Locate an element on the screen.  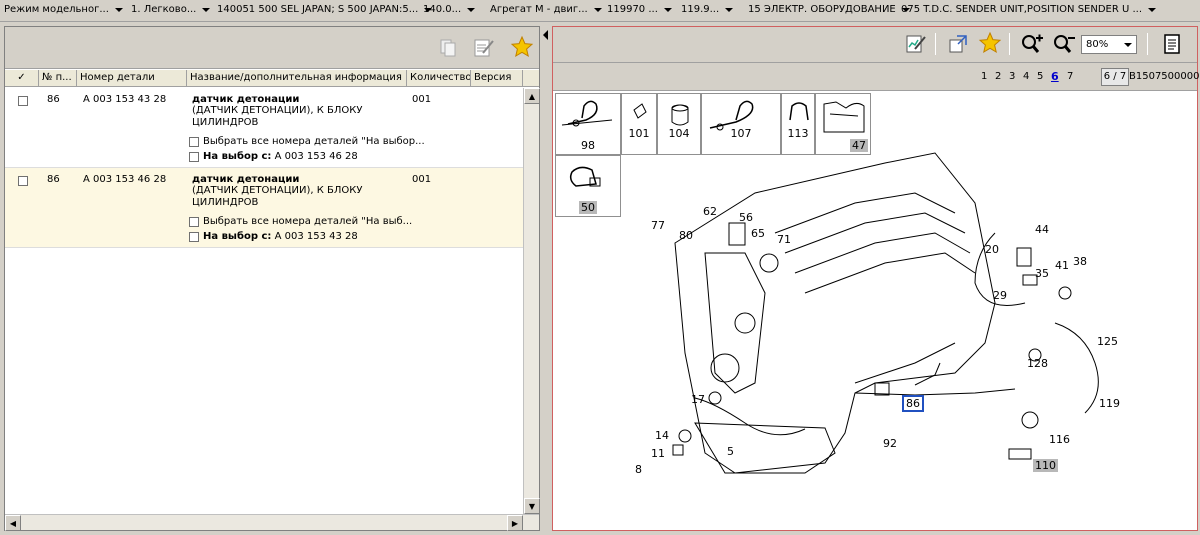
zoom-out-icon is located at coordinates (1064, 44).